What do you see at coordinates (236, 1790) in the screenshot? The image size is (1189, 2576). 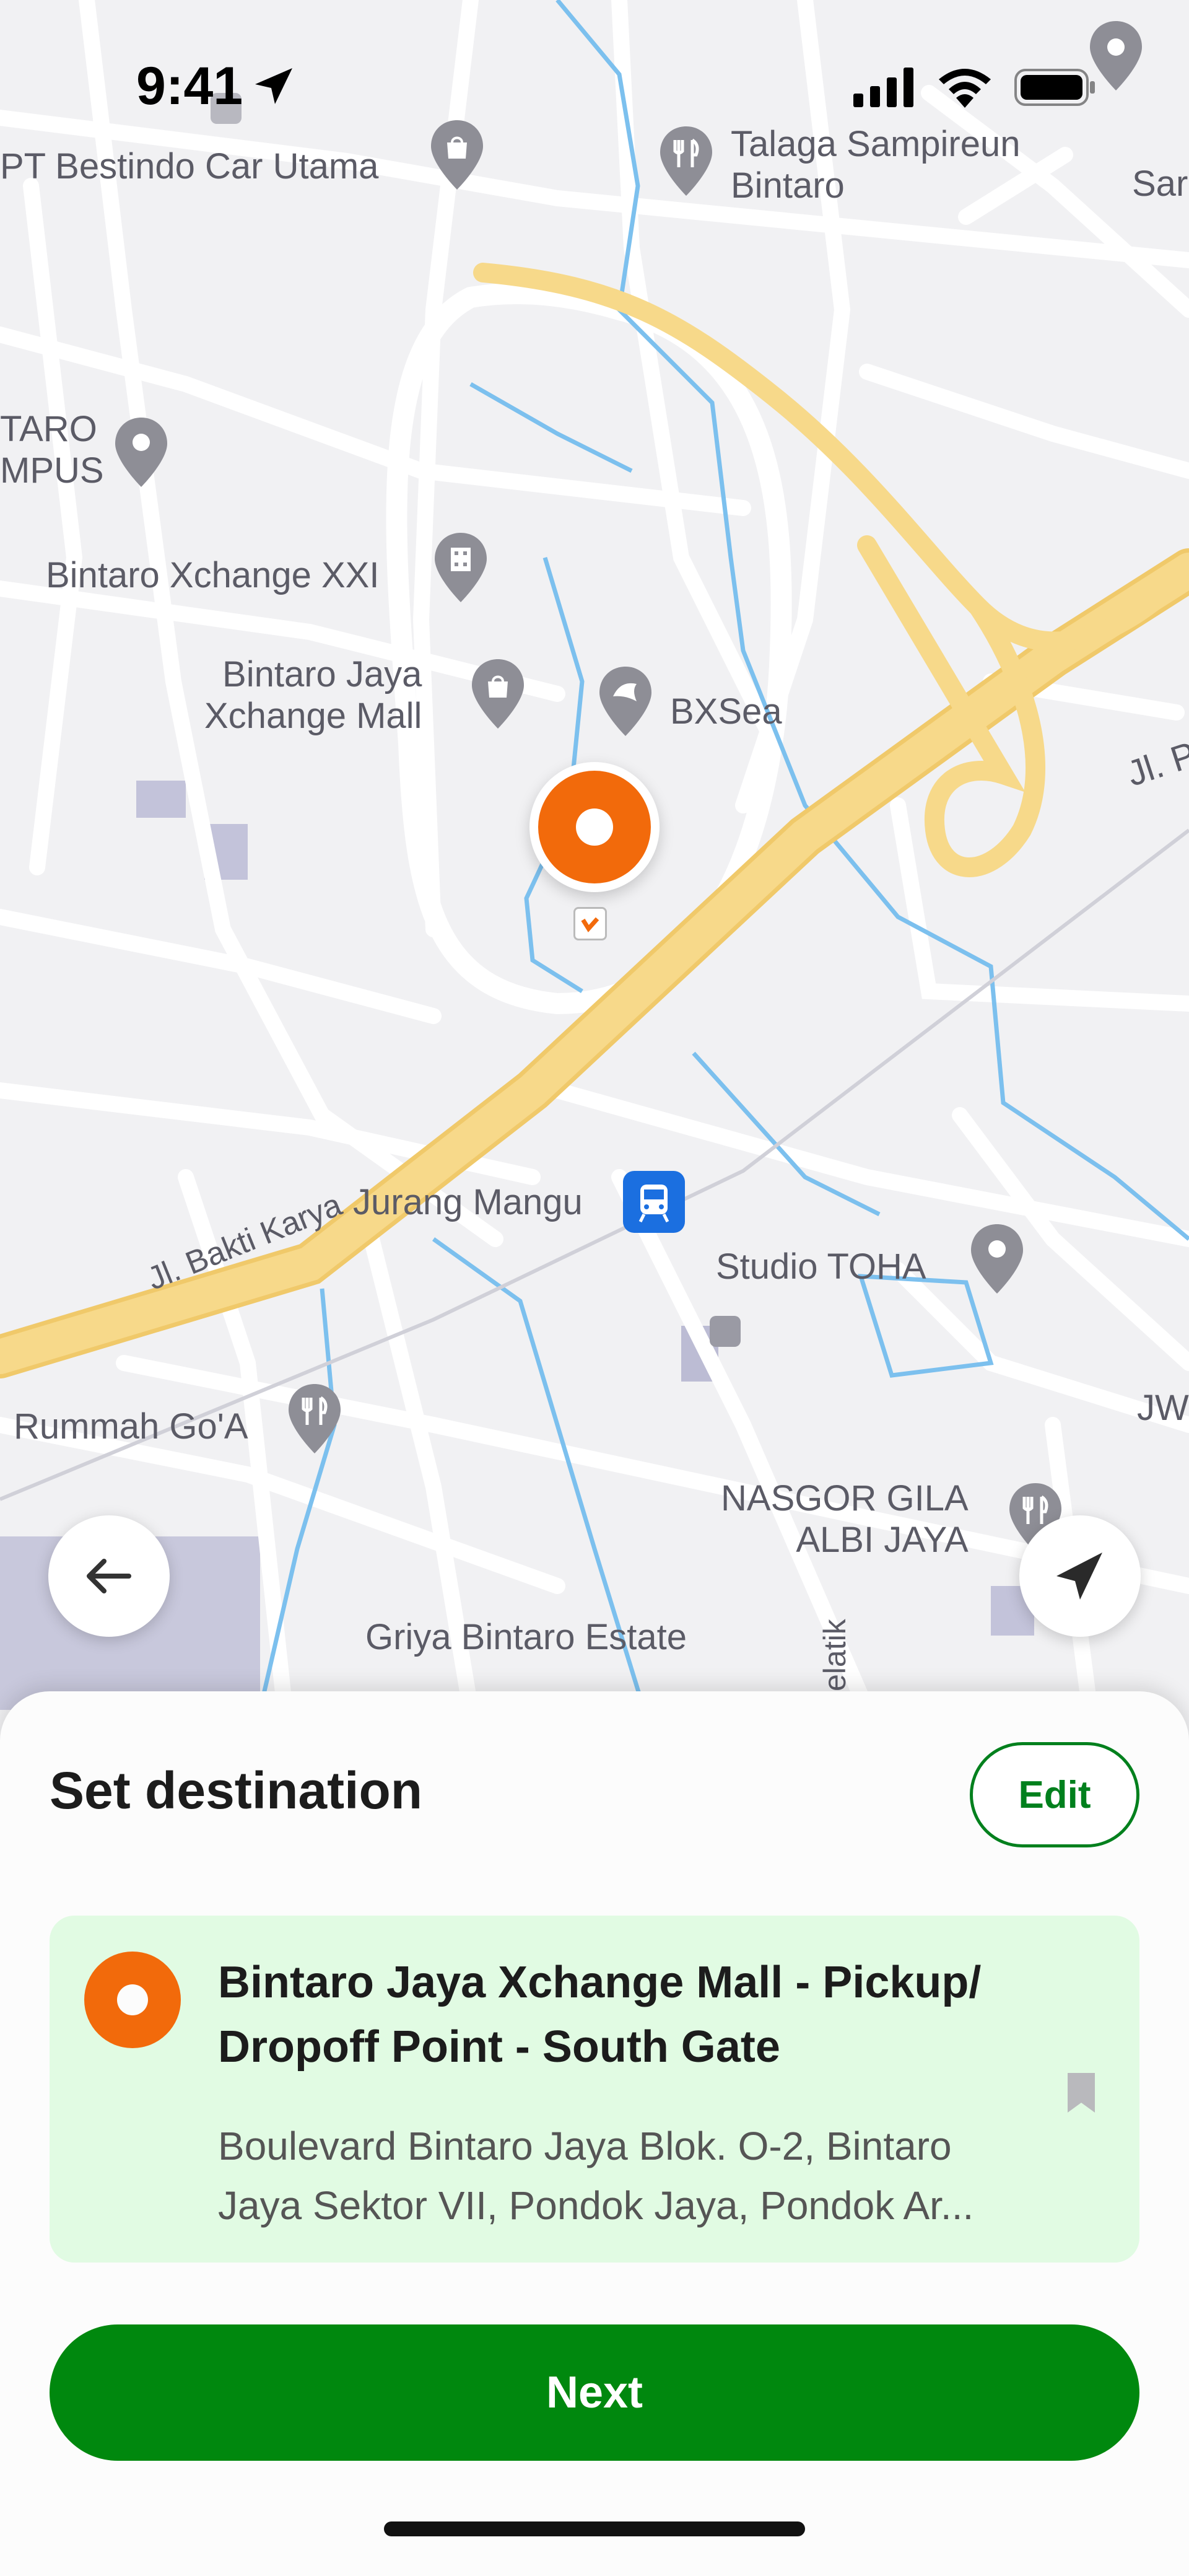 I see `sheet-title: Set destination` at bounding box center [236, 1790].